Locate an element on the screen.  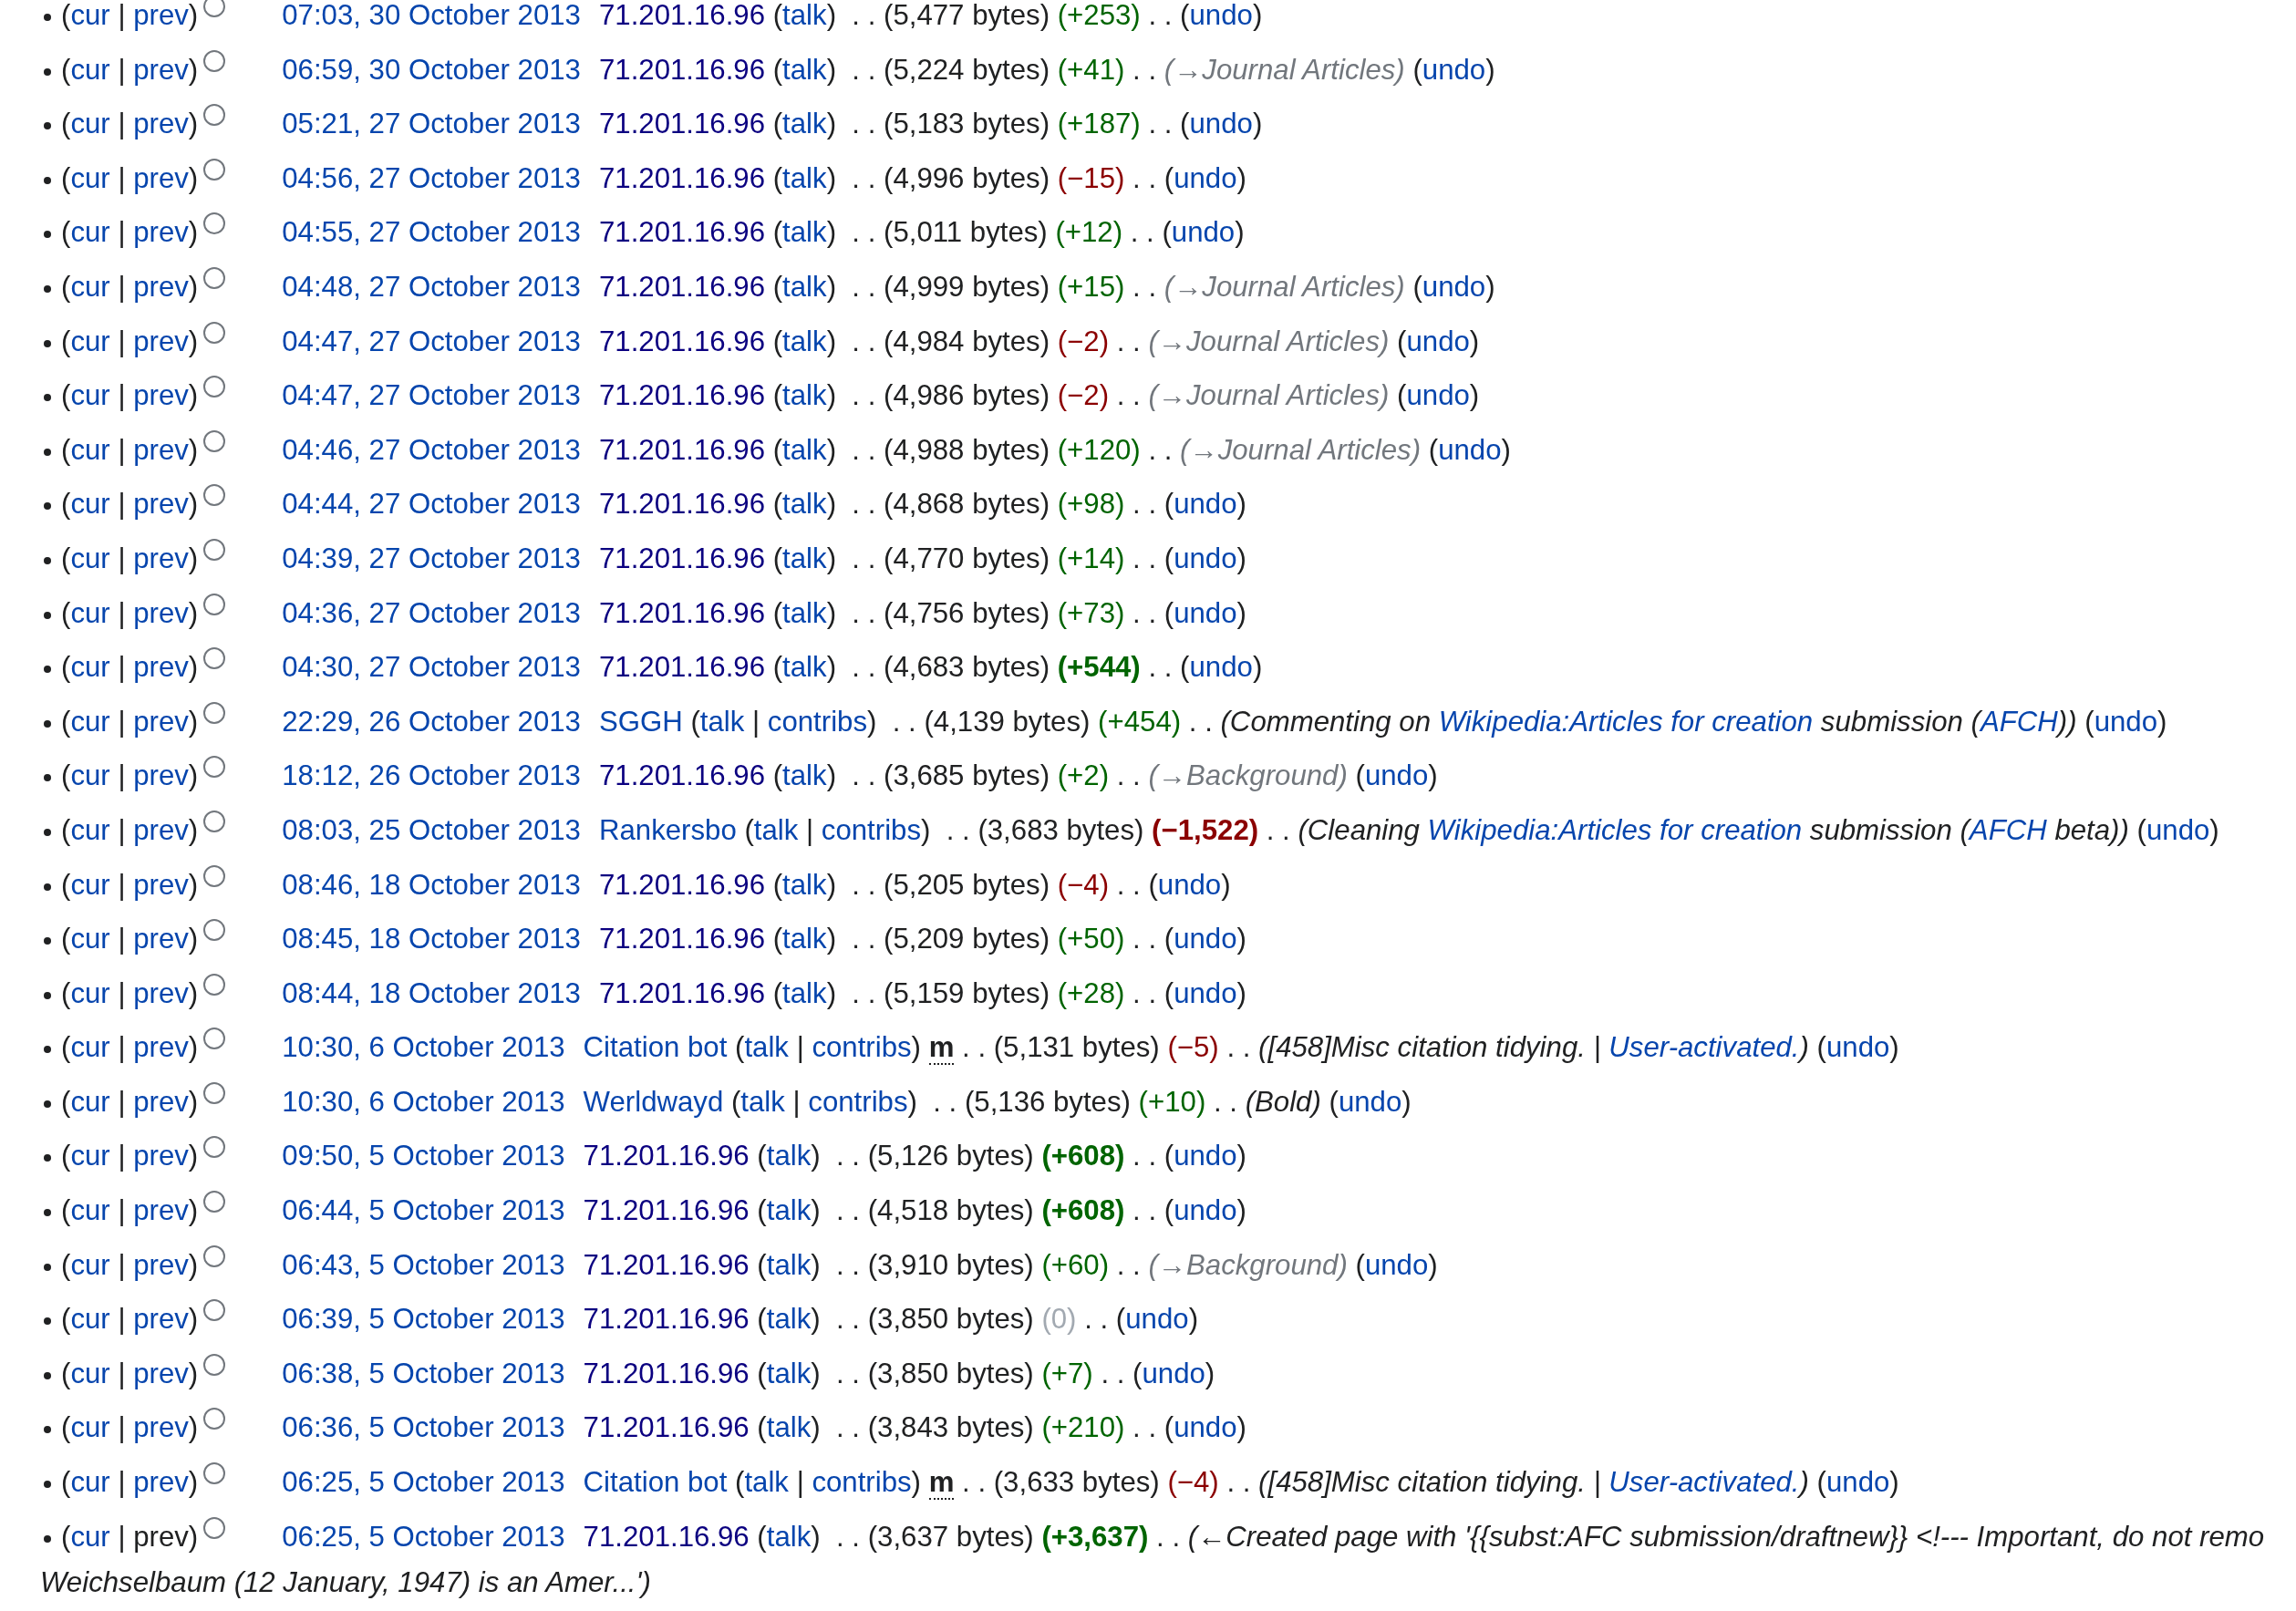
date-link: 06:59, 30 October 2013 is located at coordinates (431, 69).